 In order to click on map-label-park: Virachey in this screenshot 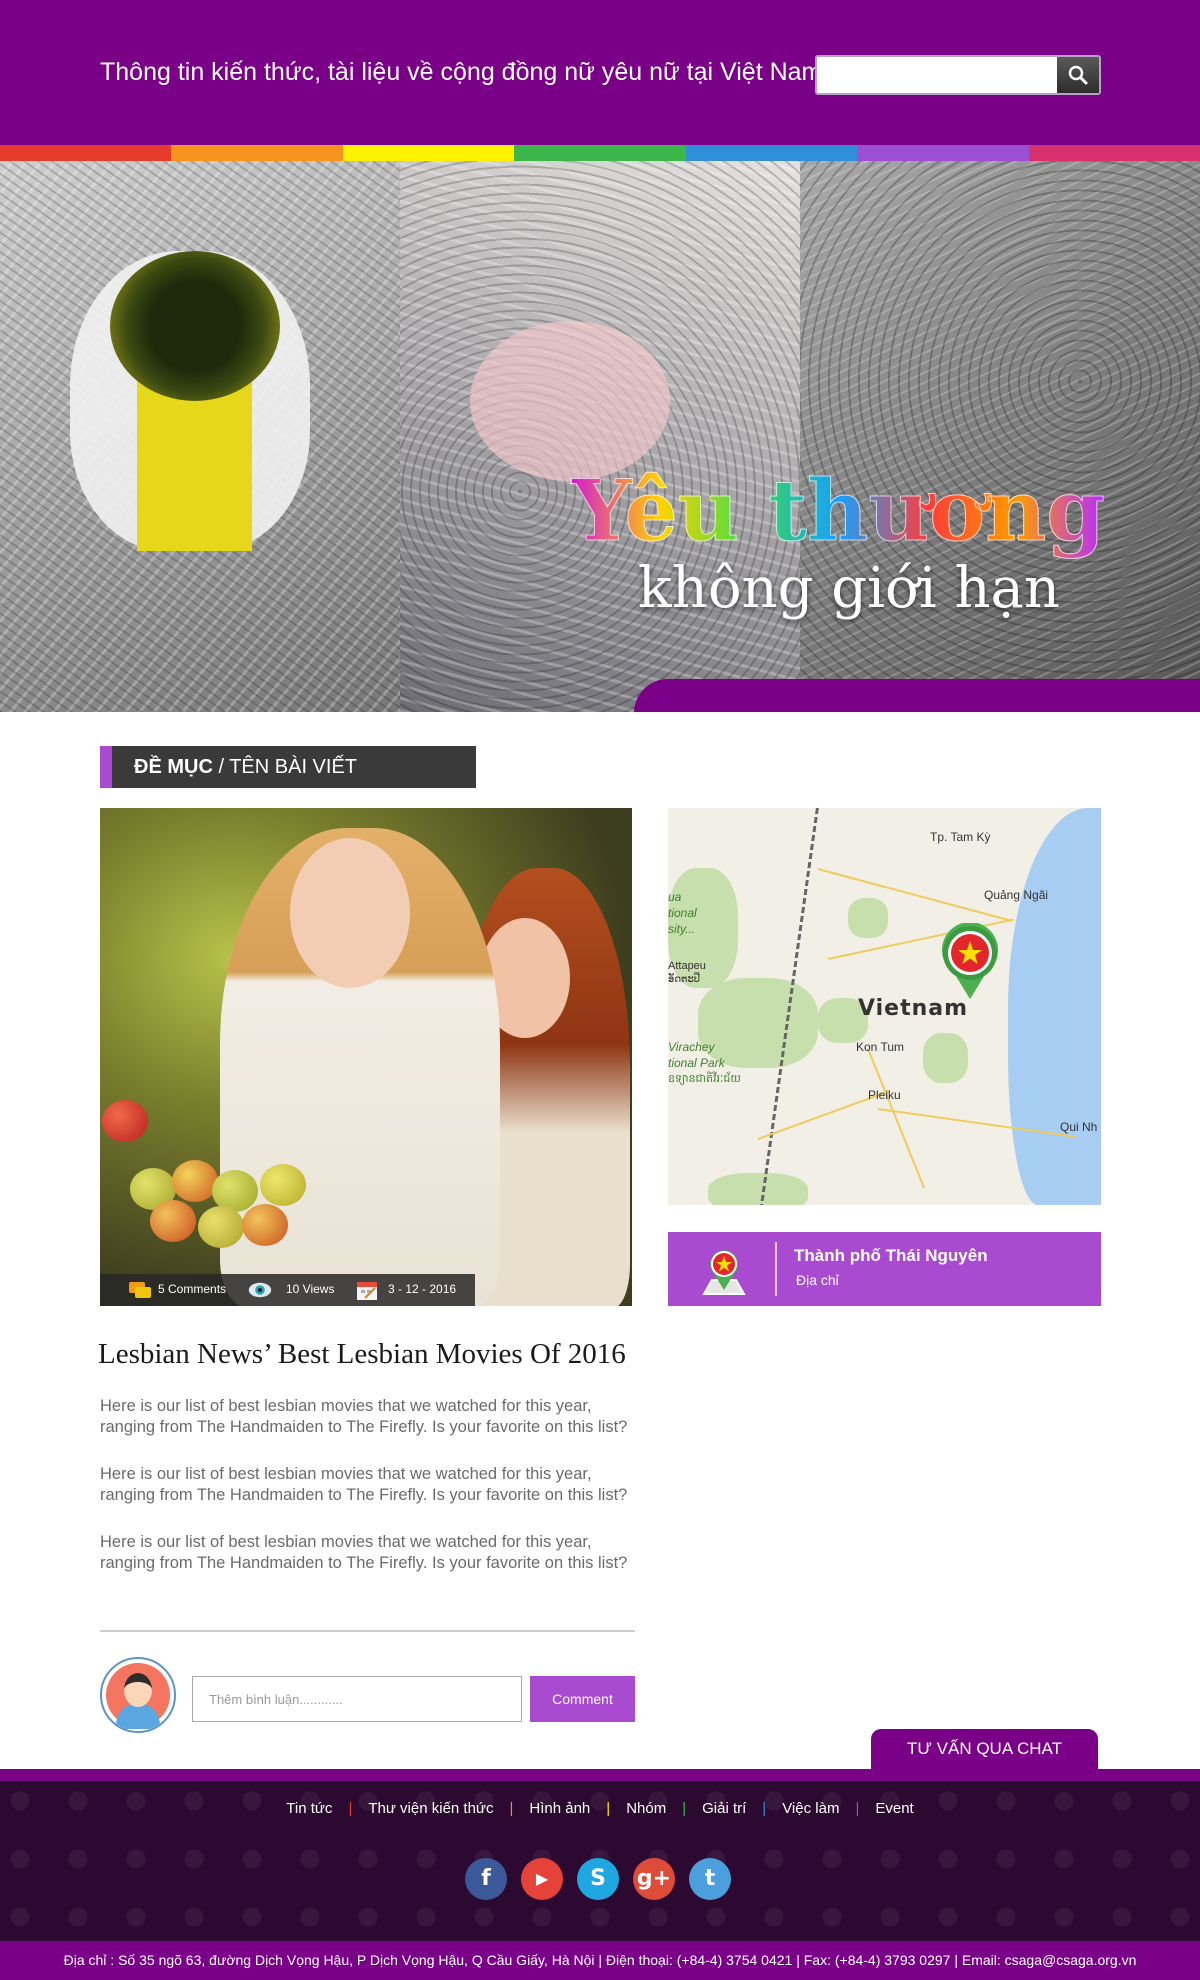, I will do `click(691, 1047)`.